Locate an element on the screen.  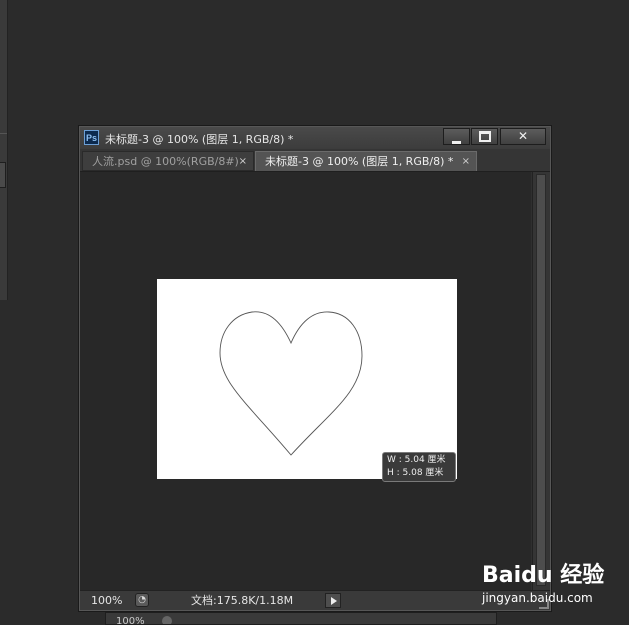
maximize-icon is located at coordinates (484, 136).